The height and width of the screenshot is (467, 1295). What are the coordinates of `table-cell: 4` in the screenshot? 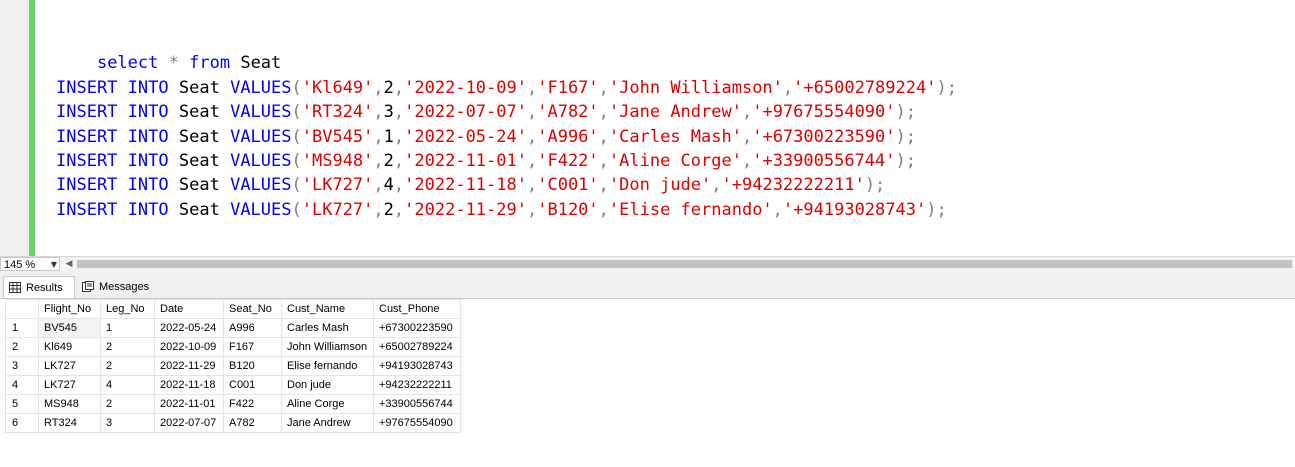 It's located at (127, 385).